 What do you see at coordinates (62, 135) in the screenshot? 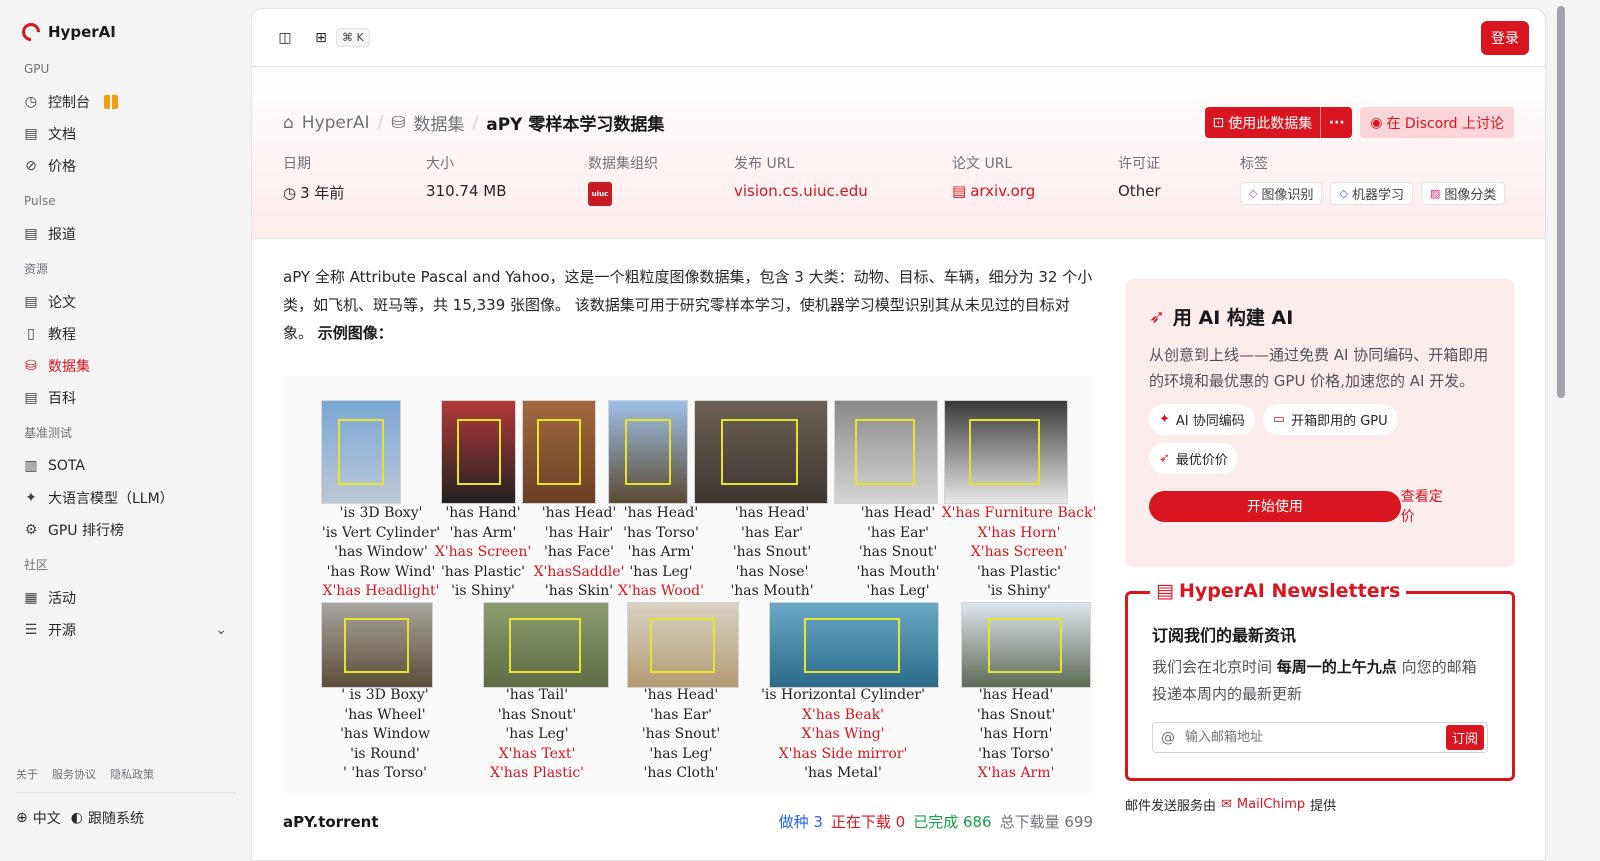
I see `sidebar-item-label: 文档` at bounding box center [62, 135].